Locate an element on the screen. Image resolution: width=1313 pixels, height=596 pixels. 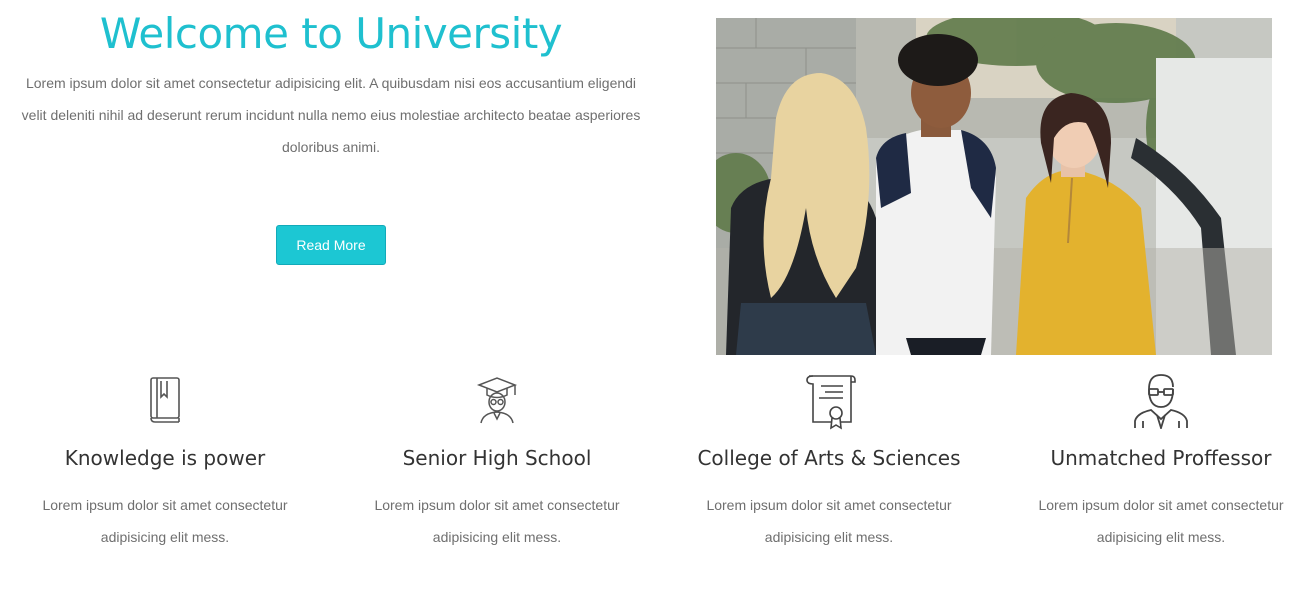
feature-title: Unmatched Proffessor is located at coordinates (1161, 458).